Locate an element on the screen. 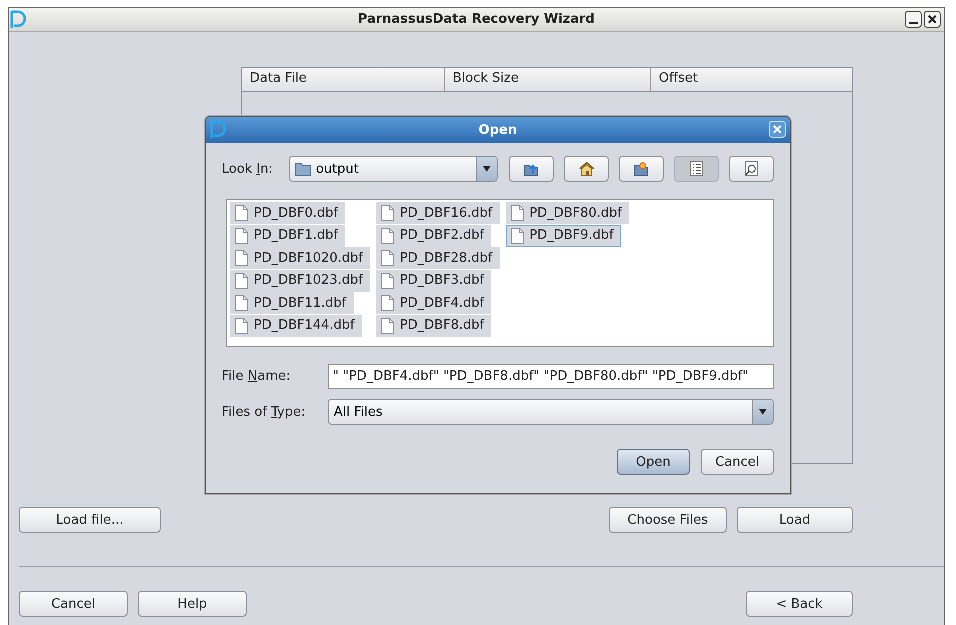  look-in-value: output is located at coordinates (337, 169).